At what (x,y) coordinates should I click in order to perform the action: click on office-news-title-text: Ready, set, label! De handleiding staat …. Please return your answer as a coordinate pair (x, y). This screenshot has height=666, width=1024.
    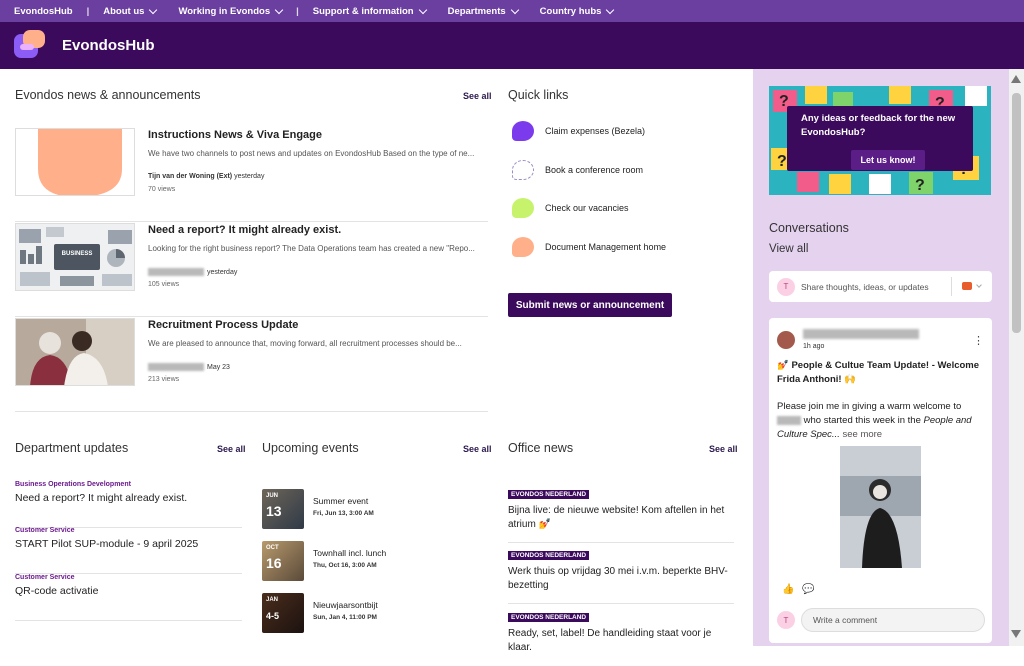
    Looking at the image, I should click on (621, 641).